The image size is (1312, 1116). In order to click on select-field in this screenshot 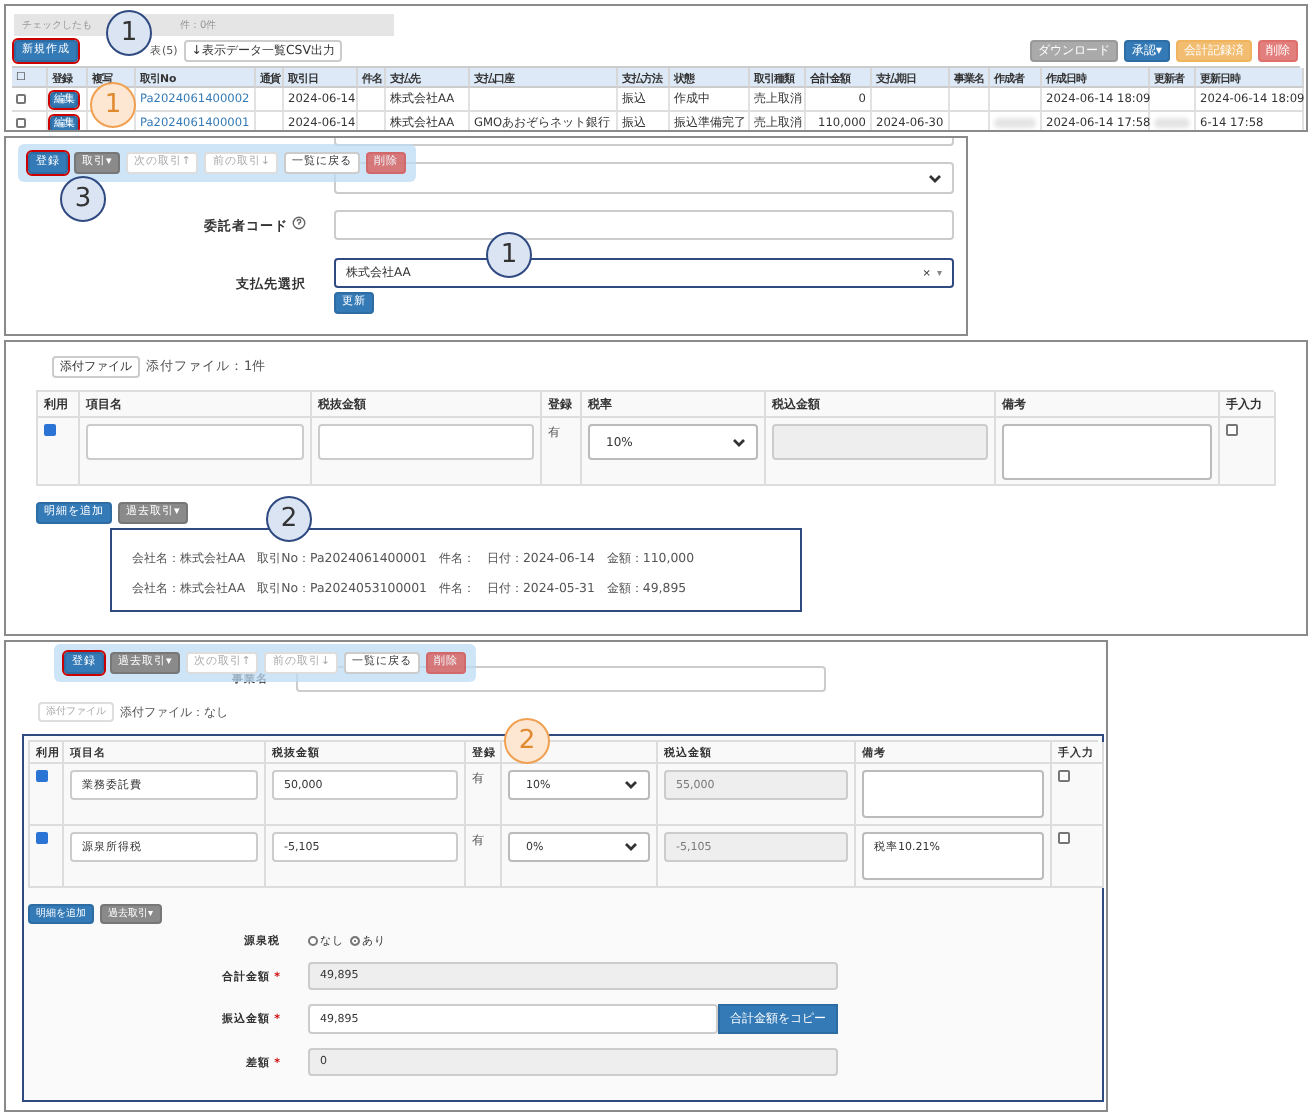, I will do `click(644, 178)`.